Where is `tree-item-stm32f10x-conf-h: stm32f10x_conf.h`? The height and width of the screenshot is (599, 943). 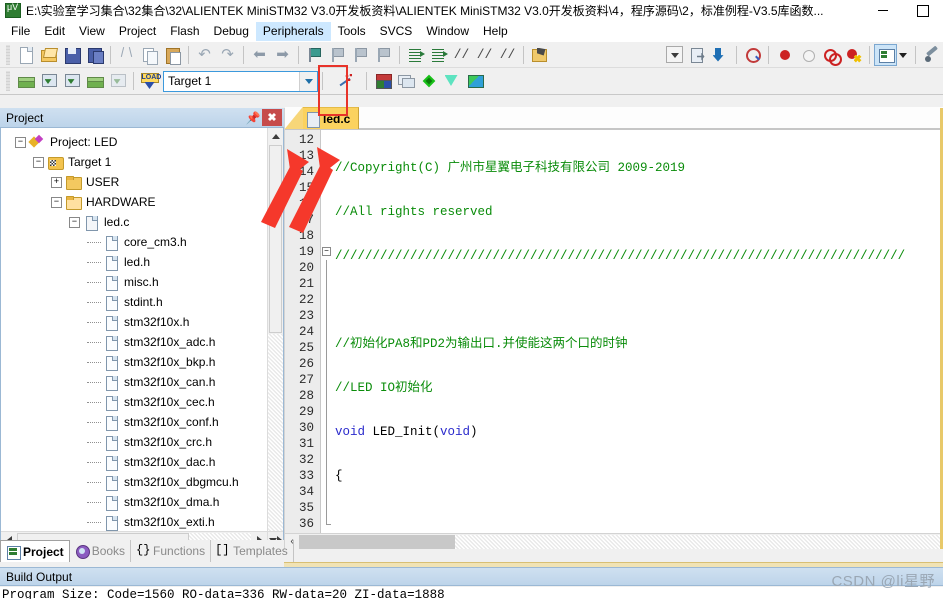 tree-item-stm32f10x-conf-h: stm32f10x_conf.h is located at coordinates (142, 422).